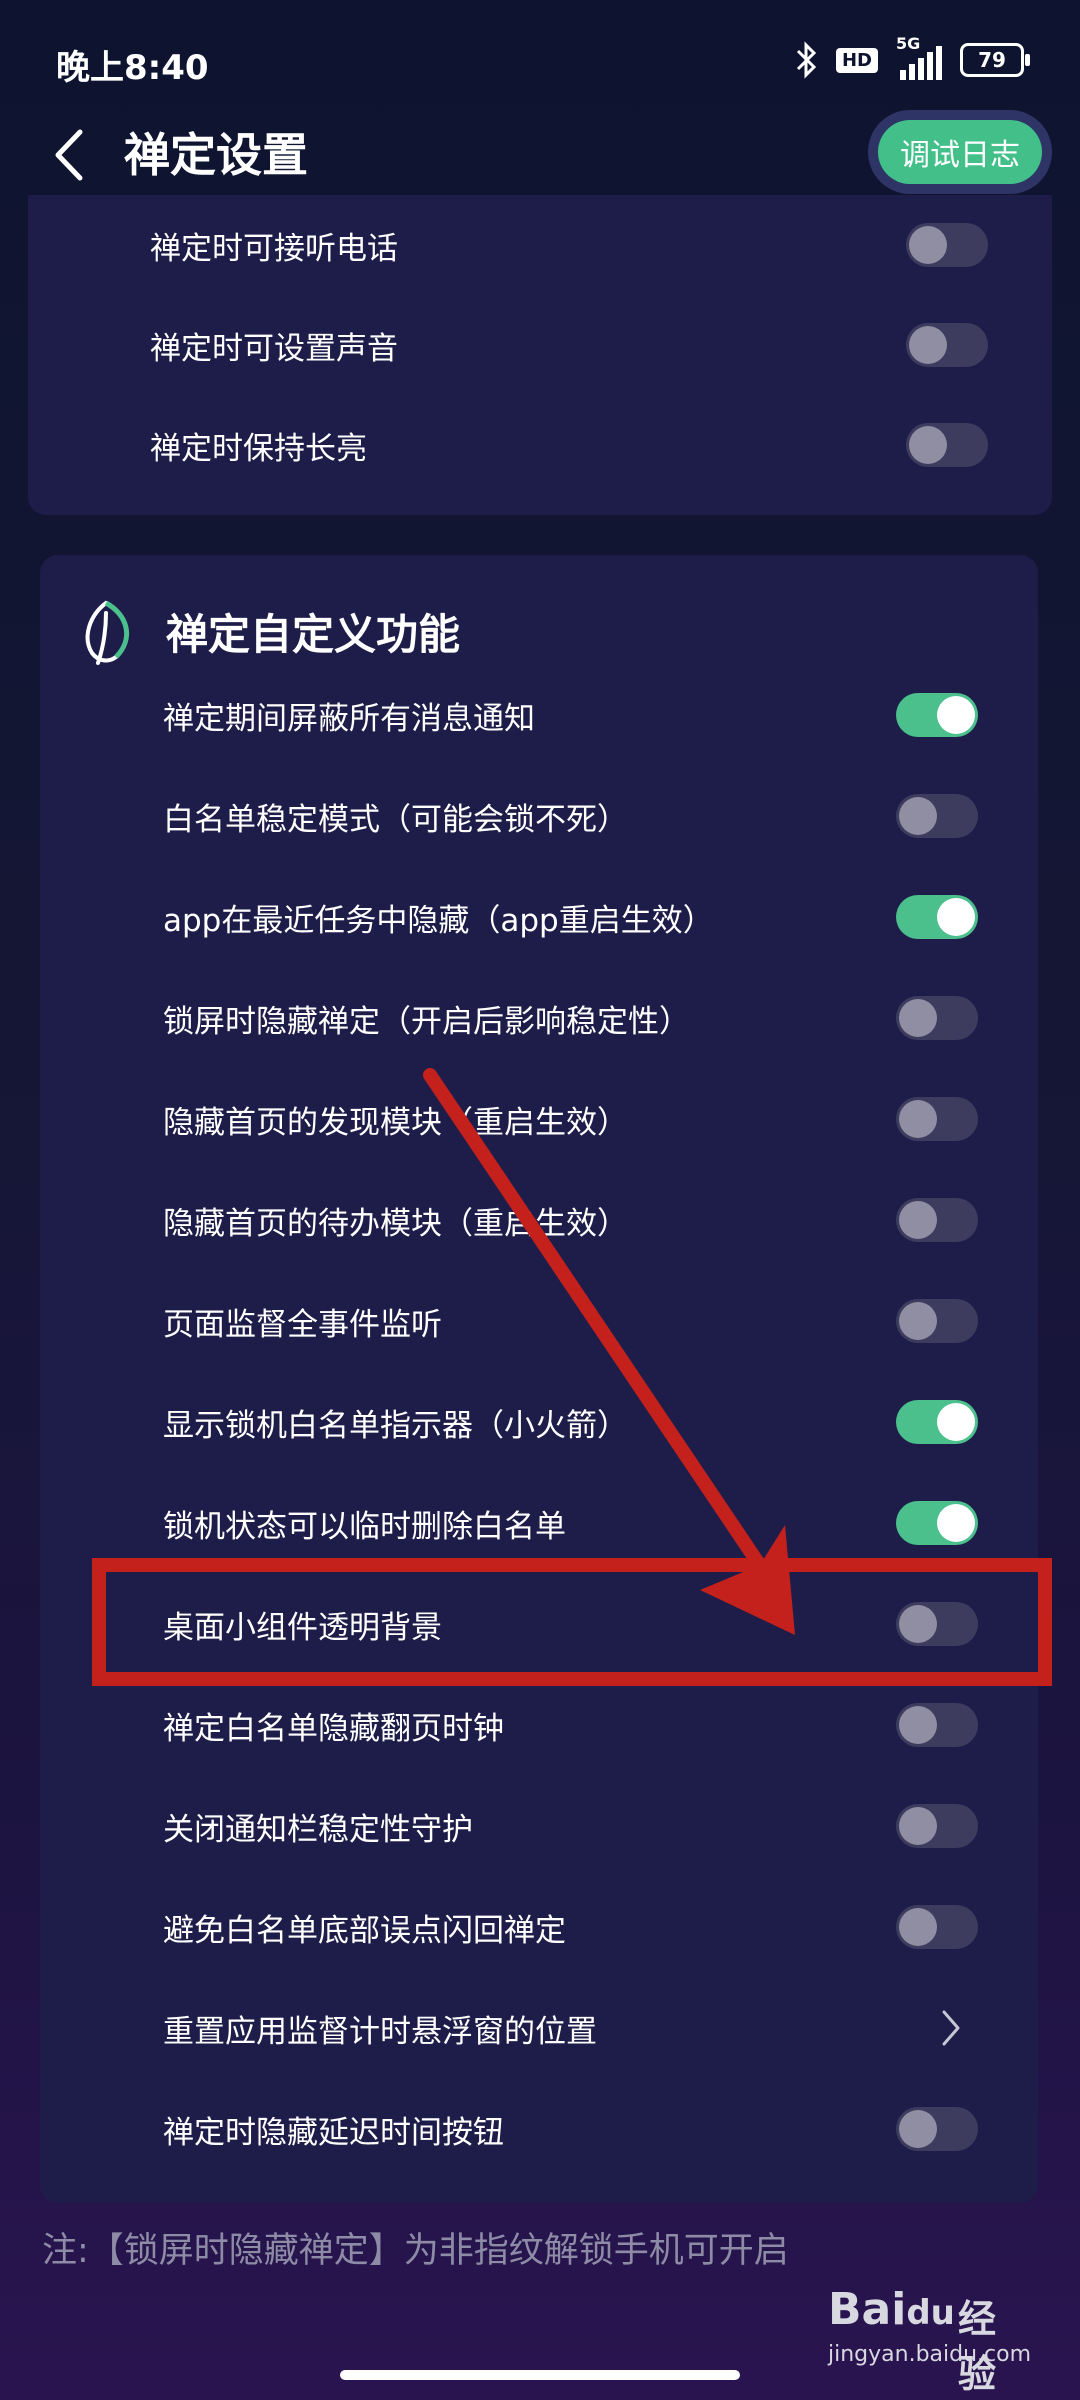 This screenshot has height=2400, width=1080. Describe the element at coordinates (132, 68) in the screenshot. I see `status-time: 晚上8:40` at that location.